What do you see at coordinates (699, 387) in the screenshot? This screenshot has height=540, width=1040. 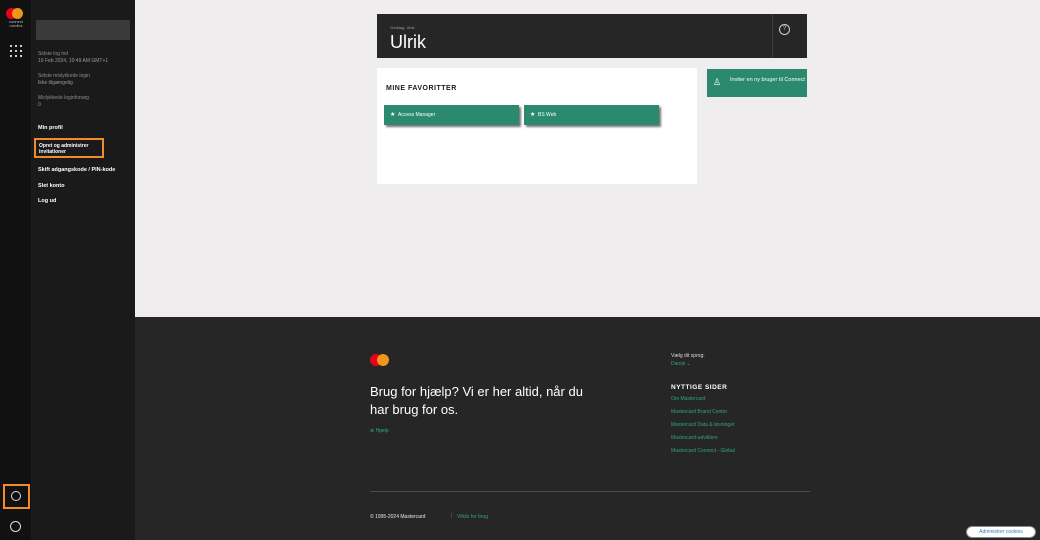 I see `useful-pages-title: NYTTIGE SIDER` at bounding box center [699, 387].